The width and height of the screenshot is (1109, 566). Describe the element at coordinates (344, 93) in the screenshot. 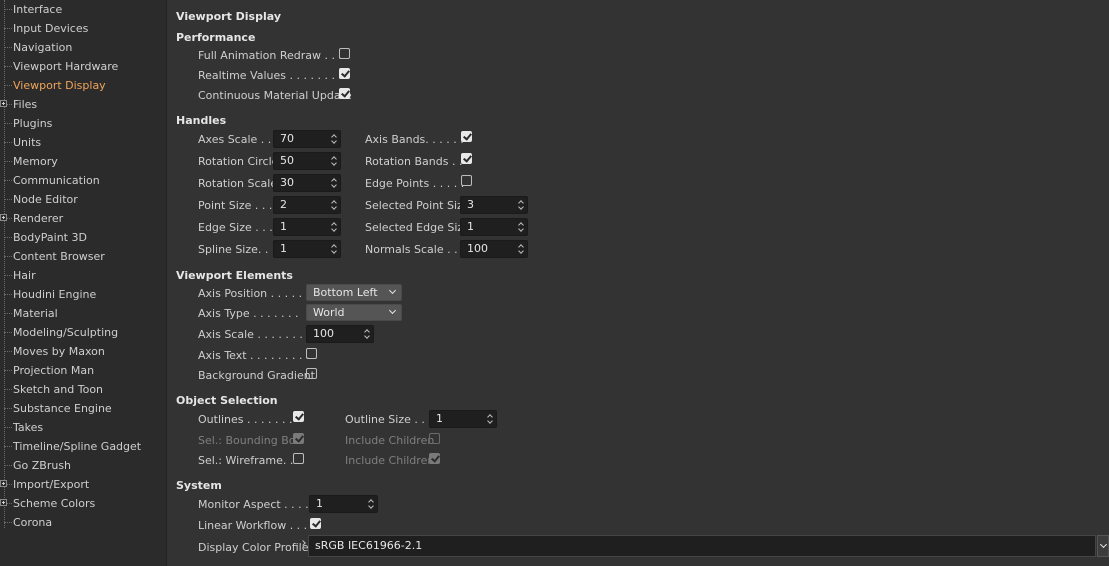

I see `continuous-material-update-checkbox` at that location.